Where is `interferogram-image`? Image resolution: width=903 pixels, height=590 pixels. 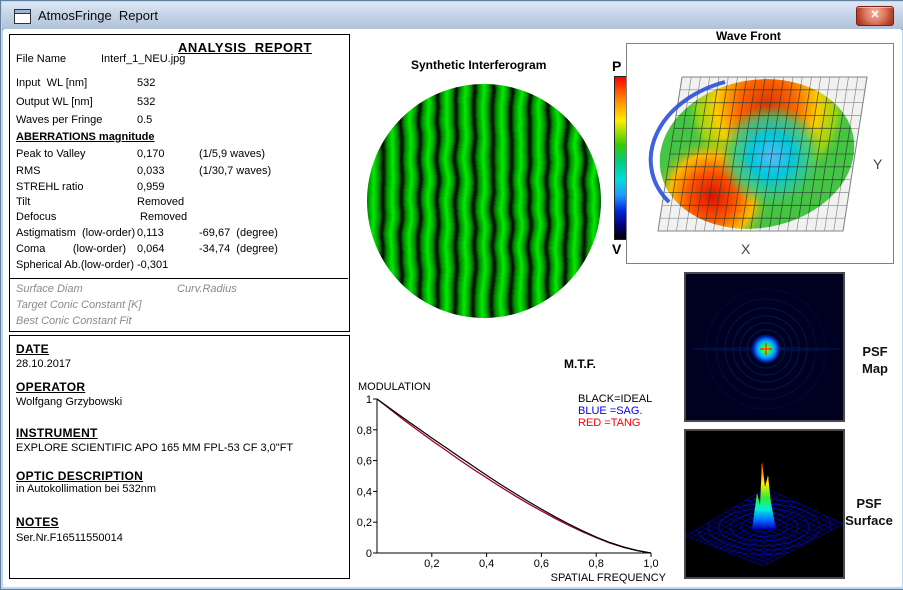
interferogram-image is located at coordinates (484, 201).